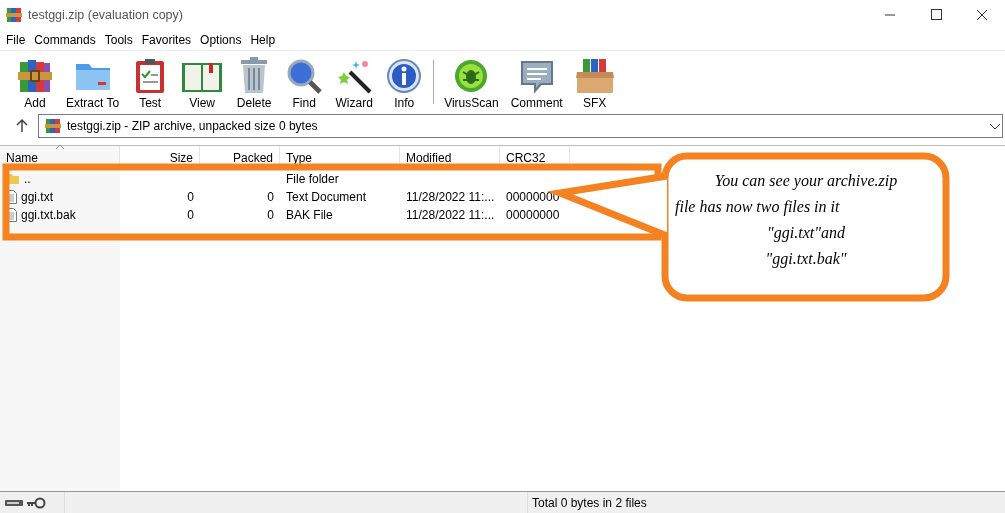 The width and height of the screenshot is (1005, 513). I want to click on menu-item: Help, so click(263, 40).